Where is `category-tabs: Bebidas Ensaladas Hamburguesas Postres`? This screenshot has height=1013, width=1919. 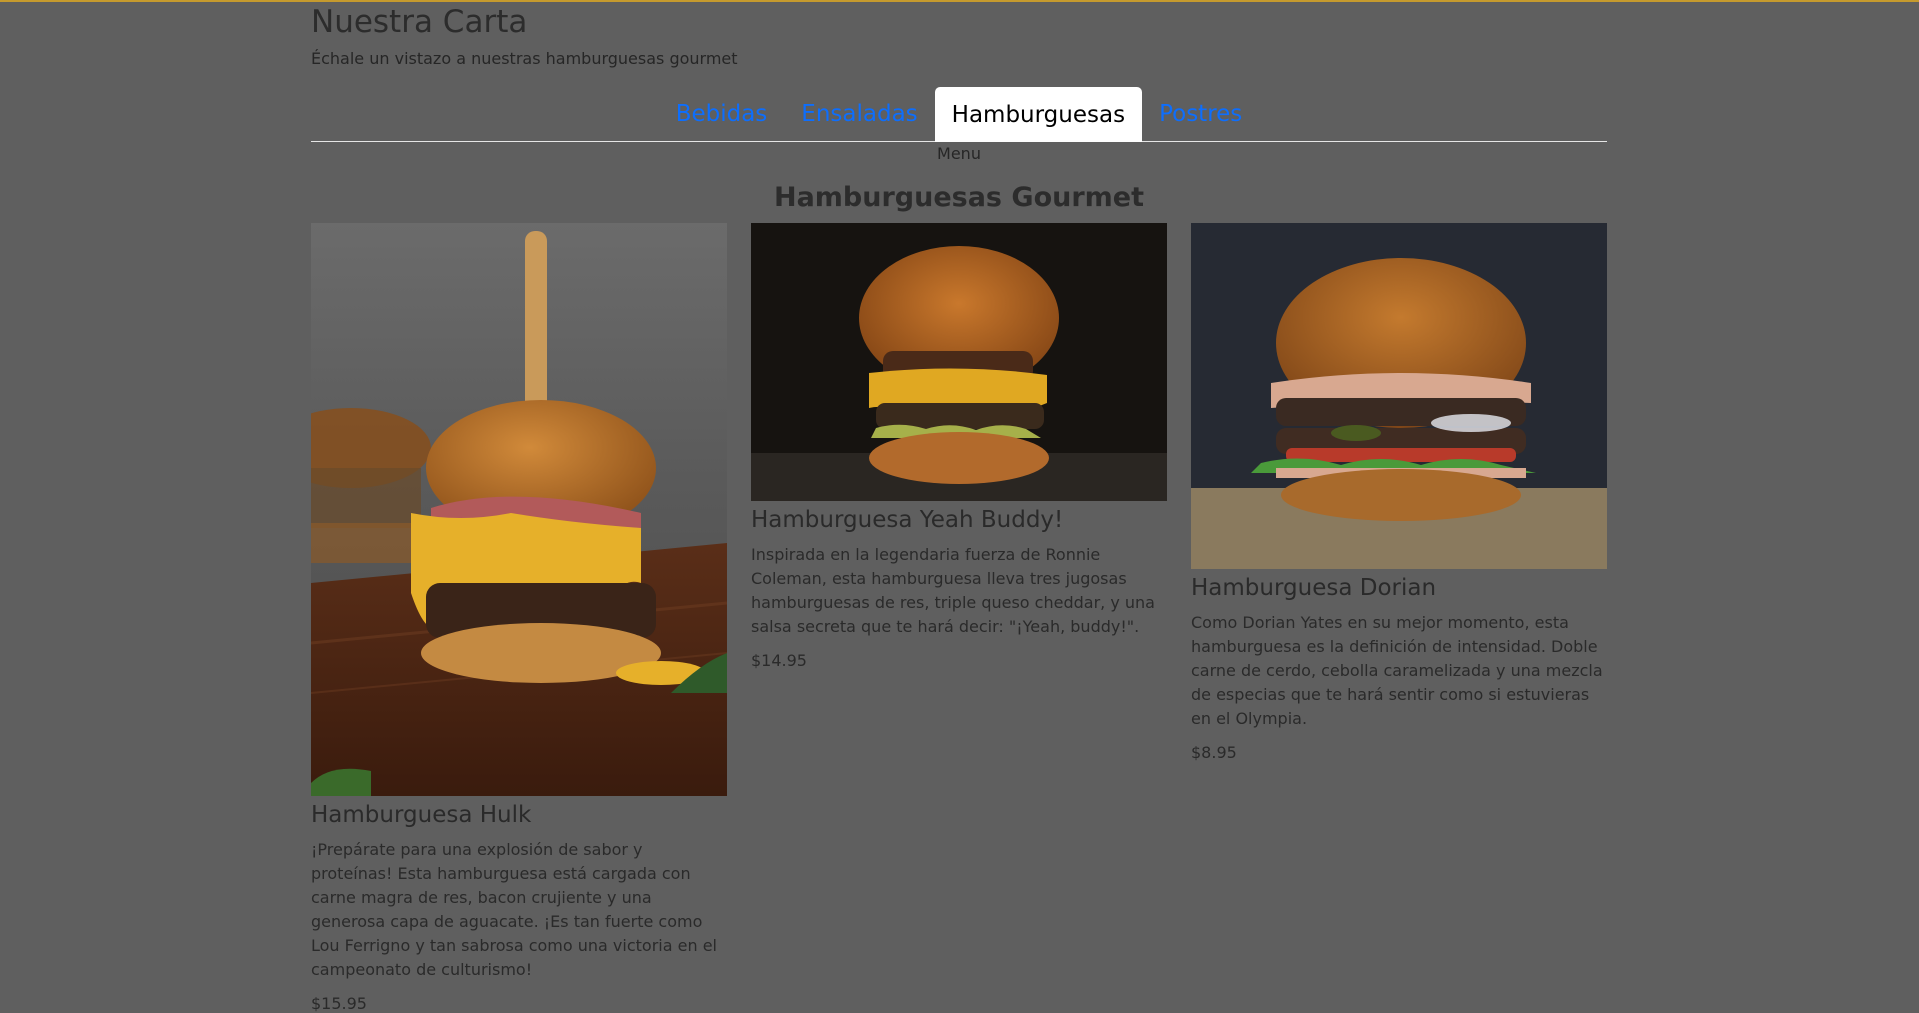 category-tabs: Bebidas Ensaladas Hamburguesas Postres is located at coordinates (959, 114).